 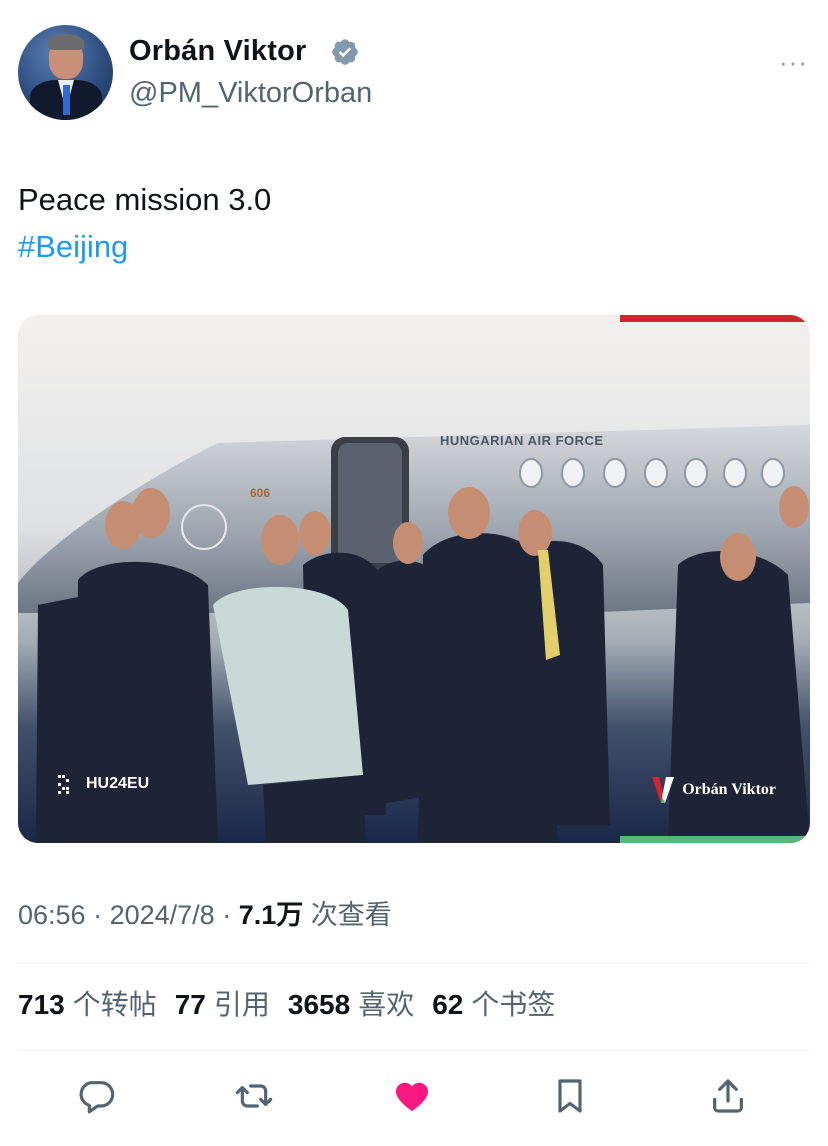 I want to click on flag-stripe-green, so click(x=715, y=839).